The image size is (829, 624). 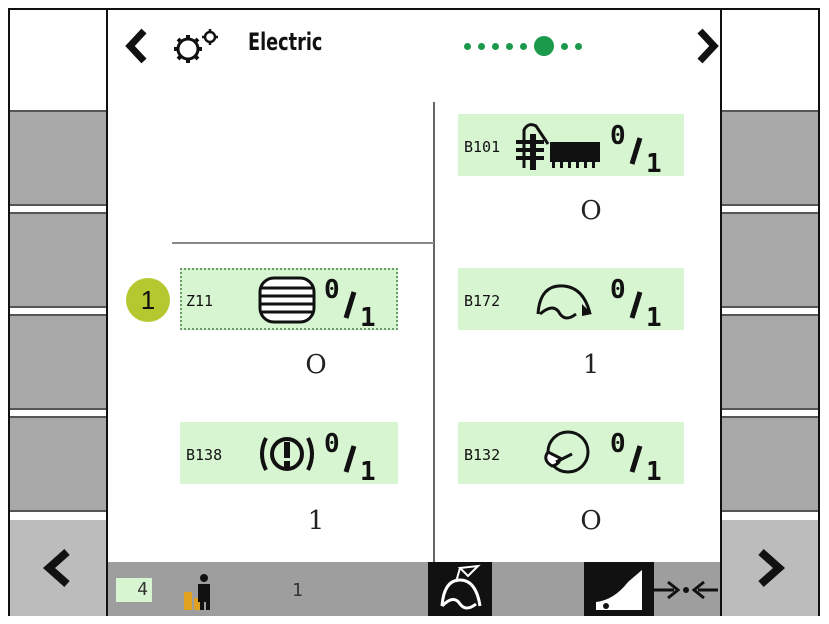 What do you see at coordinates (591, 365) in the screenshot?
I see `sensor-value-b172: 1` at bounding box center [591, 365].